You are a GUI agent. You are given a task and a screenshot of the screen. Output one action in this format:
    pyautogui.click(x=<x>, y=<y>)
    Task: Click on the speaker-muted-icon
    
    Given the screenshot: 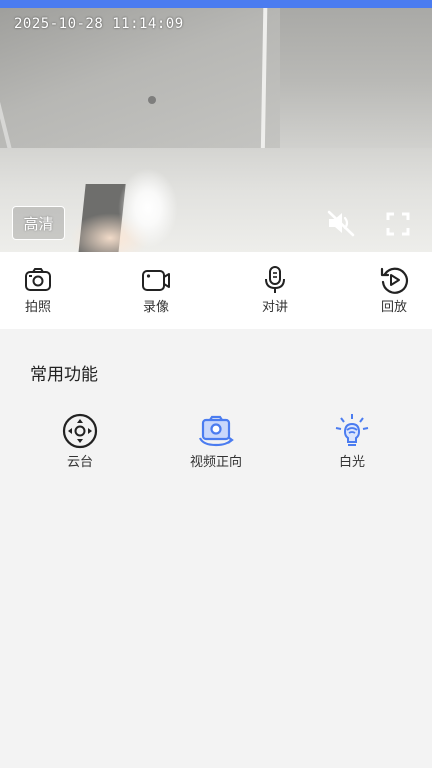 What is the action you would take?
    pyautogui.click(x=341, y=223)
    